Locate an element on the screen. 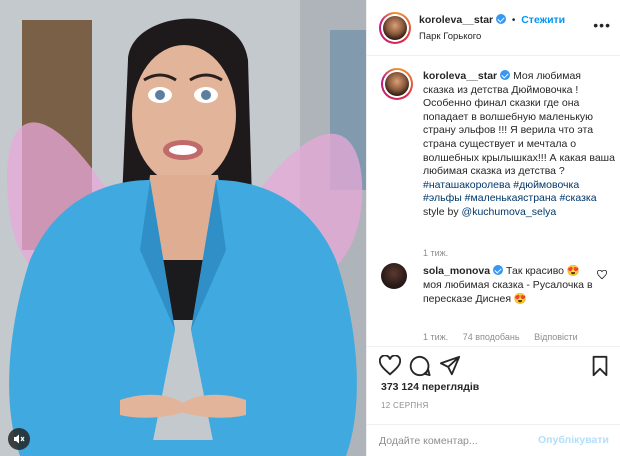  like-comment-heart-icon is located at coordinates (602, 275).